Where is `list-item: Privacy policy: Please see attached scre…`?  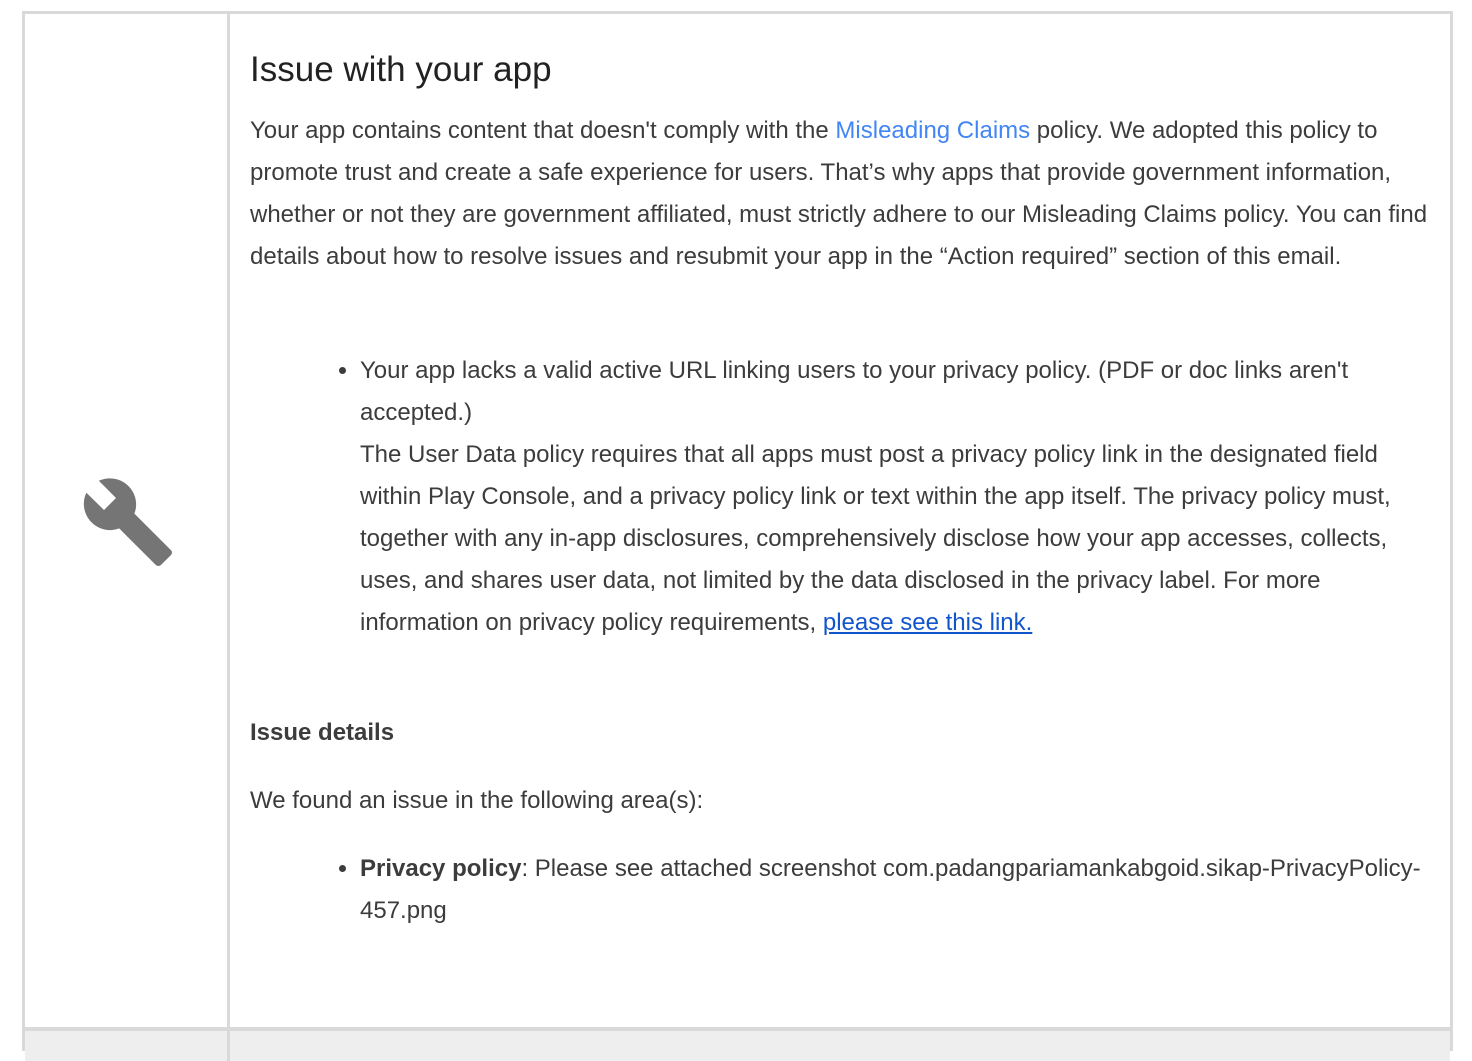
list-item: Privacy policy: Please see attached scre… is located at coordinates (900, 890).